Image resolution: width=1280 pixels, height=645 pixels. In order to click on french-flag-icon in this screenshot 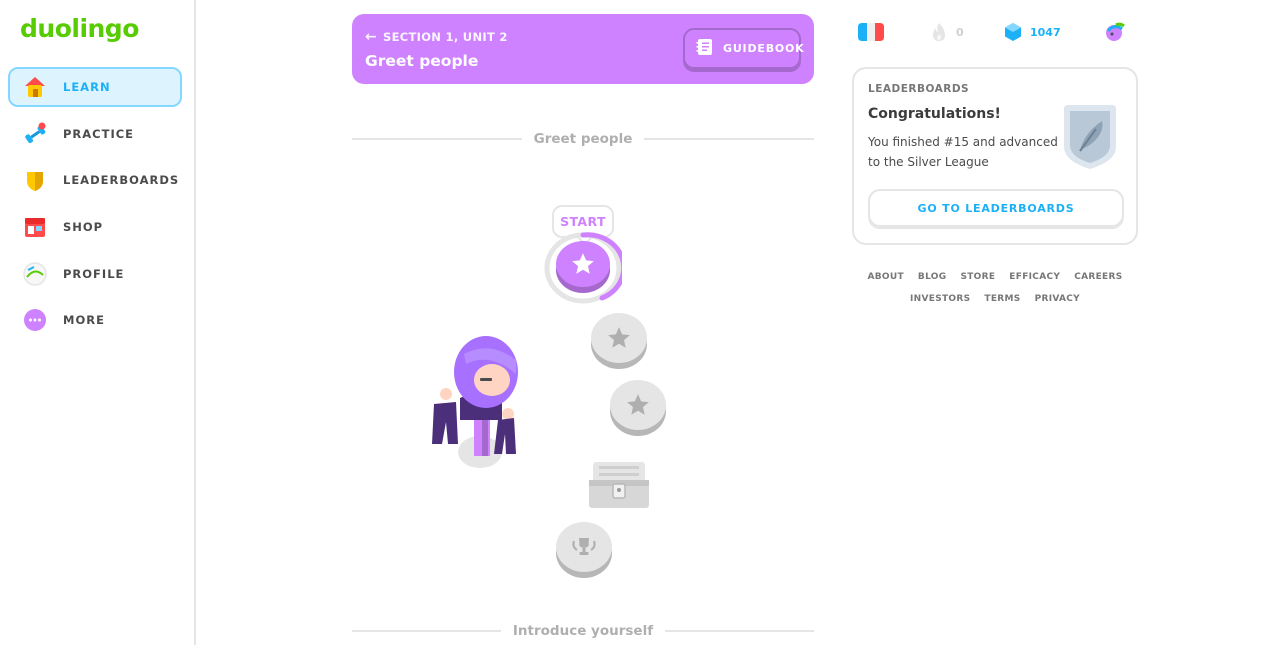, I will do `click(871, 32)`.